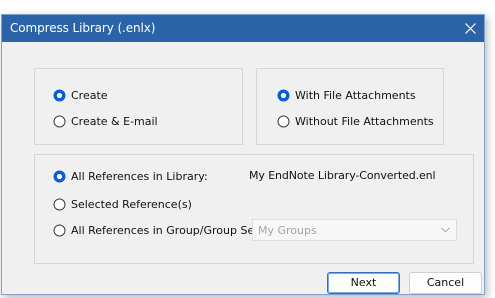 The width and height of the screenshot is (495, 298). What do you see at coordinates (139, 176) in the screenshot?
I see `all-references-radio-label: All References in Library:` at bounding box center [139, 176].